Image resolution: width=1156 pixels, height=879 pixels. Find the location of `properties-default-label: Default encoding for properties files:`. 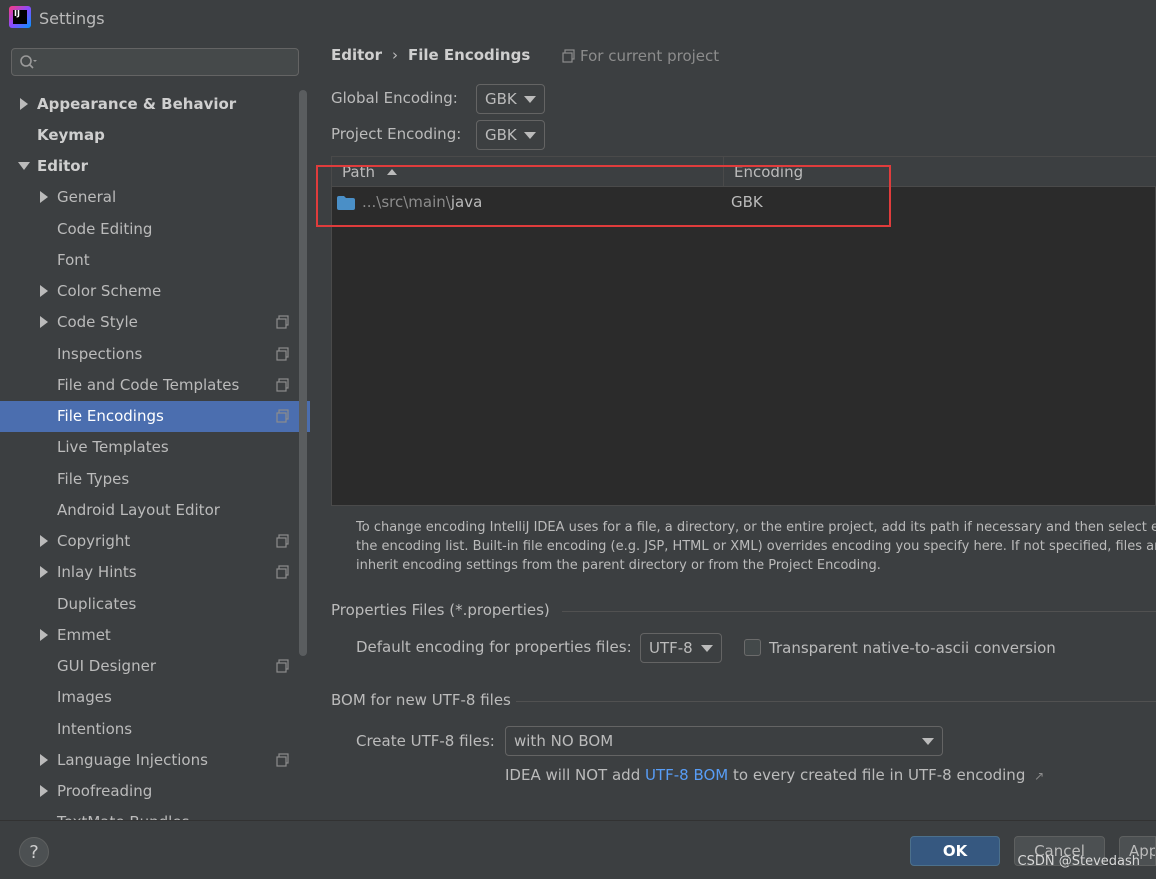

properties-default-label: Default encoding for properties files: is located at coordinates (494, 647).